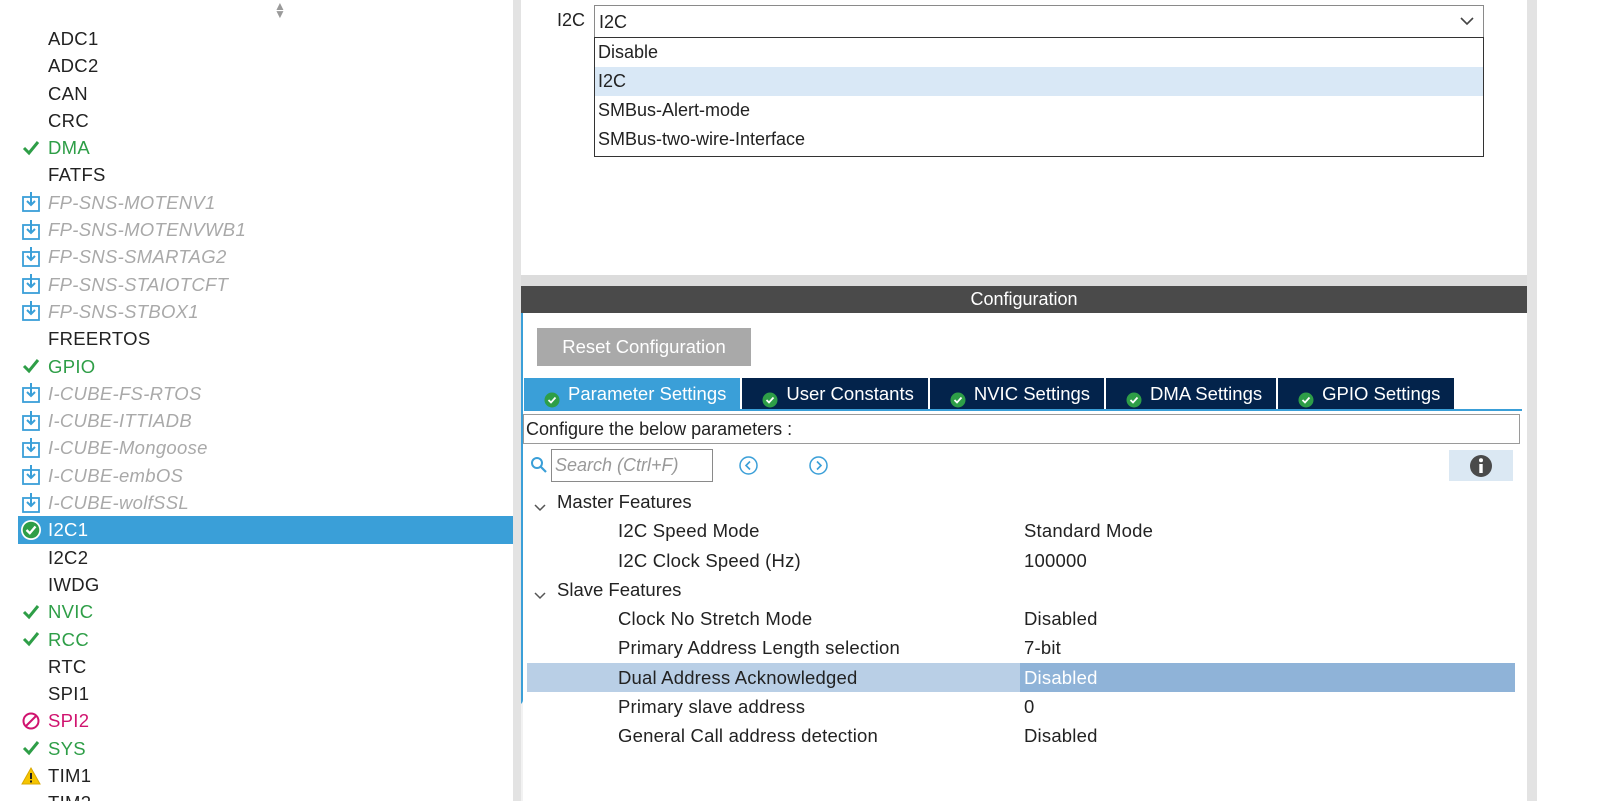  Describe the element at coordinates (265, 65) in the screenshot. I see `peripheral-item: ADC2` at that location.